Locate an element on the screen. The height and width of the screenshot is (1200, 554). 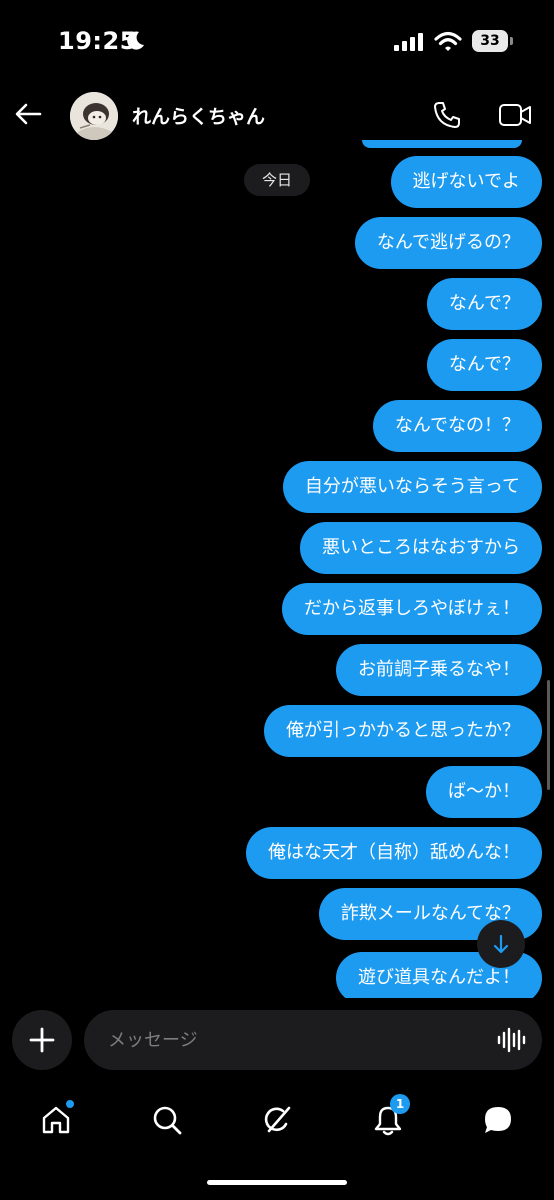
messages-icon is located at coordinates (498, 1120).